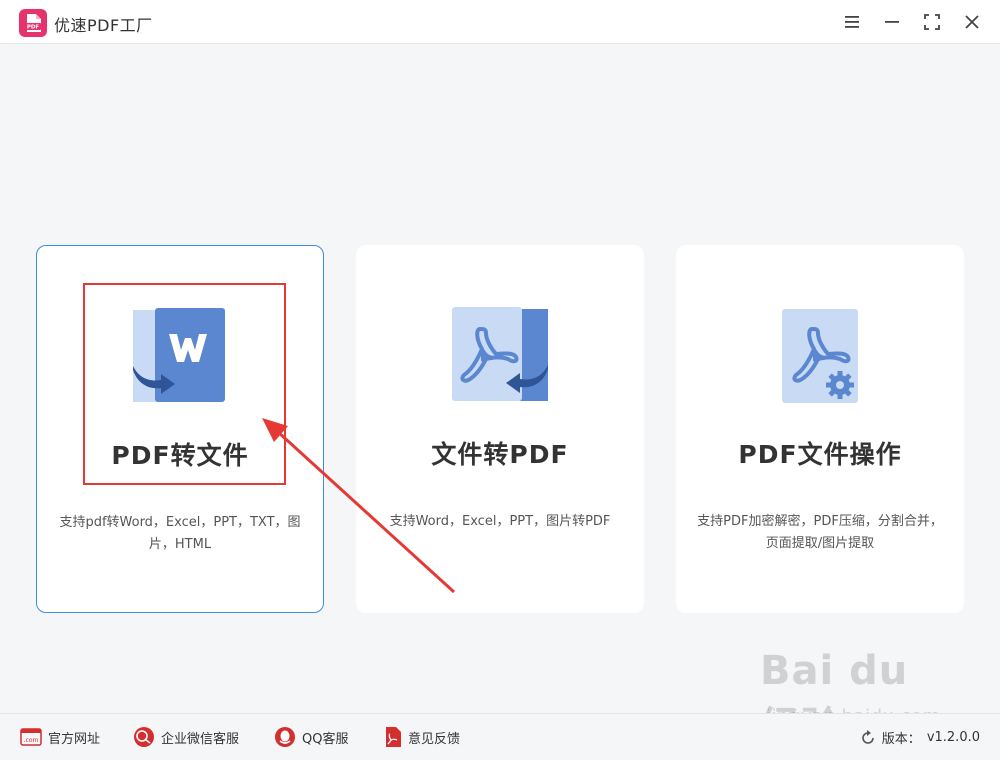  I want to click on version-value: v1.2.0.0, so click(953, 737).